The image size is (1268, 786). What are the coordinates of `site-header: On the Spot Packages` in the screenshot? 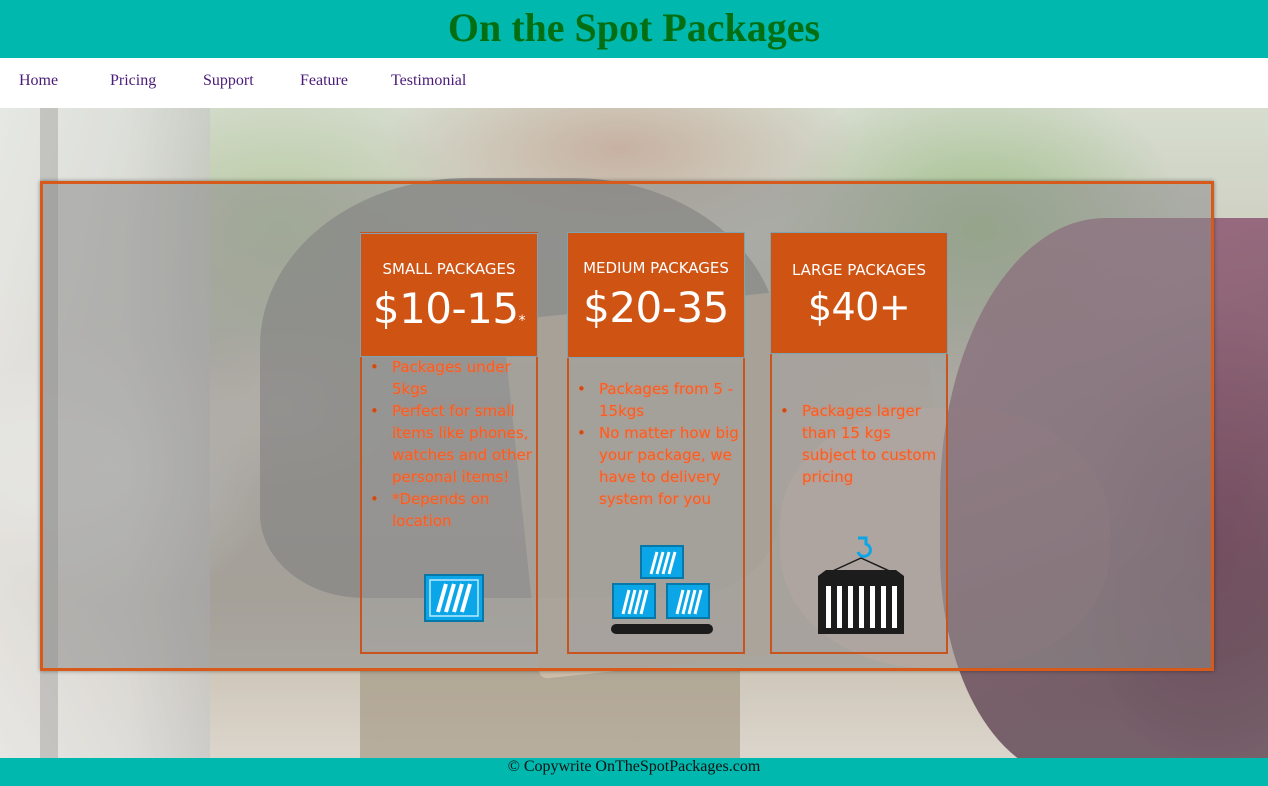 It's located at (634, 29).